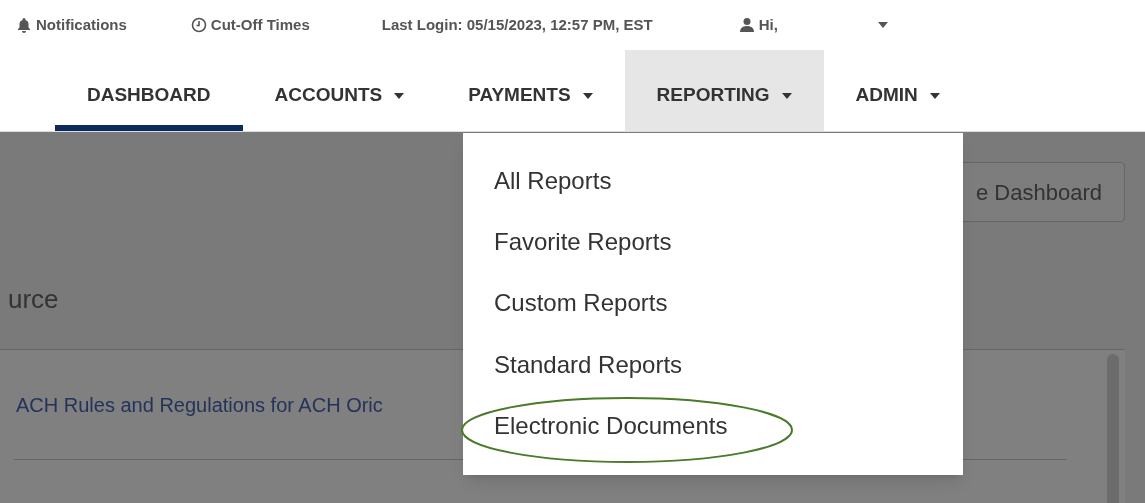 The image size is (1145, 503). Describe the element at coordinates (746, 25) in the screenshot. I see `user-icon` at that location.